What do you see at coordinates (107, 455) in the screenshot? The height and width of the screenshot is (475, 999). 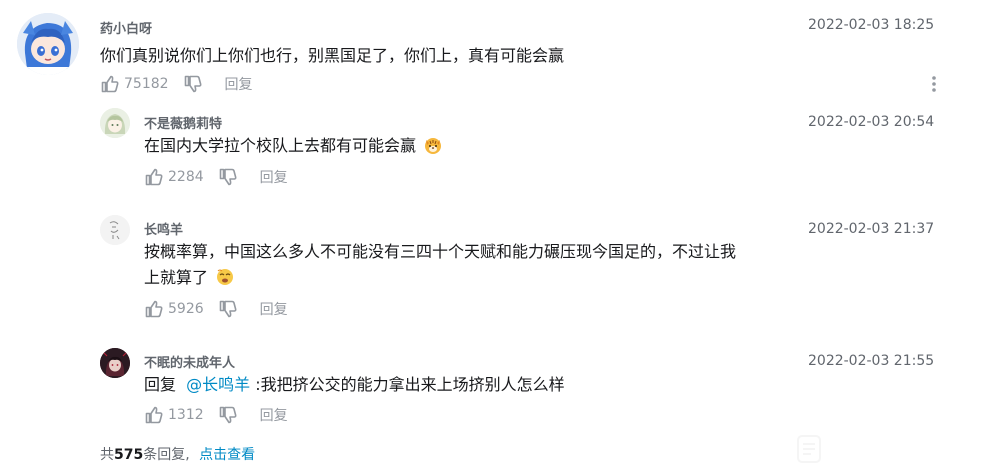 I see `reply-summary-prefix: 共` at bounding box center [107, 455].